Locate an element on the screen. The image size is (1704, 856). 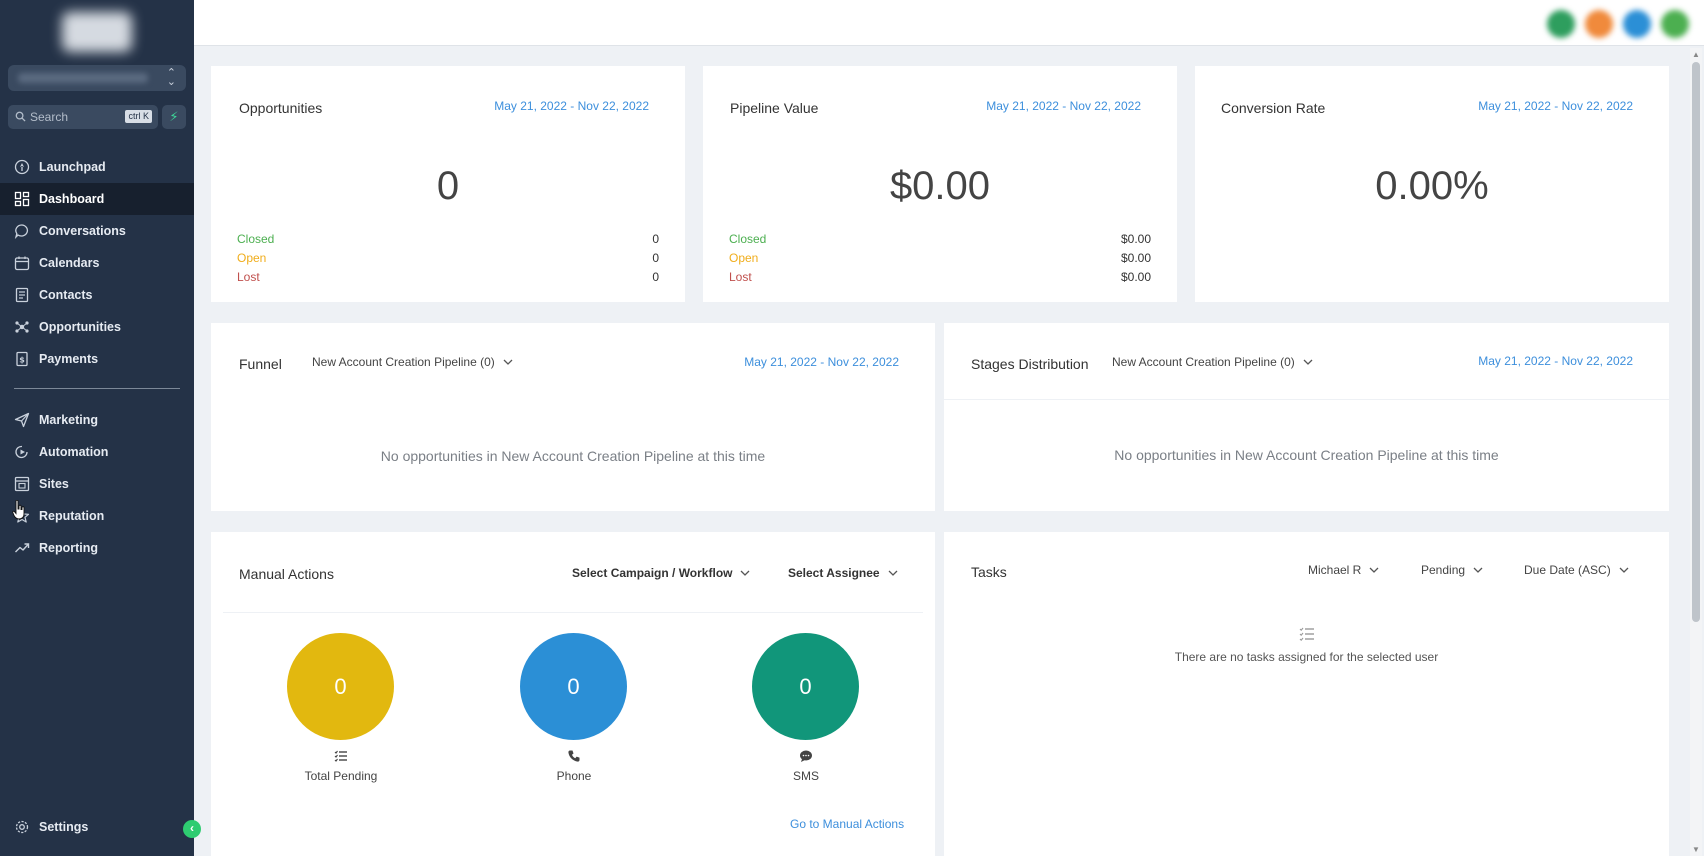
search-placeholder: Search is located at coordinates (49, 117).